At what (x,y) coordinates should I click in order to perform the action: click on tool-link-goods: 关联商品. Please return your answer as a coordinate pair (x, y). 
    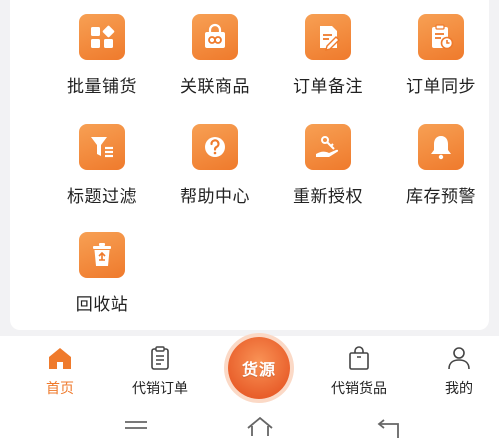
    Looking at the image, I should click on (215, 55).